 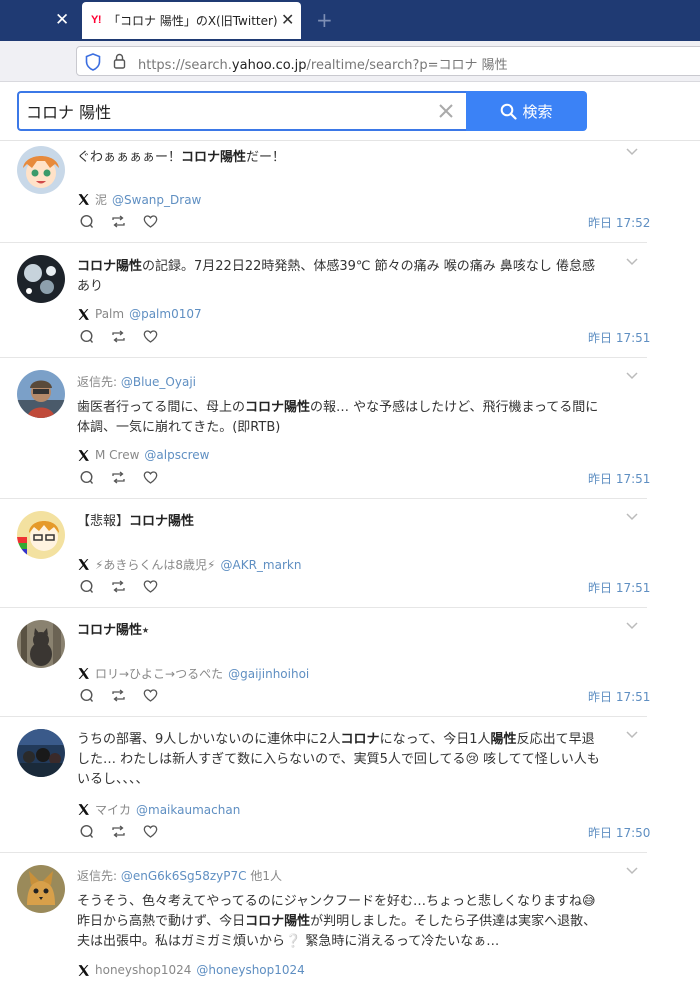 What do you see at coordinates (503, 739) in the screenshot?
I see `highlighted-keyword: 陽性` at bounding box center [503, 739].